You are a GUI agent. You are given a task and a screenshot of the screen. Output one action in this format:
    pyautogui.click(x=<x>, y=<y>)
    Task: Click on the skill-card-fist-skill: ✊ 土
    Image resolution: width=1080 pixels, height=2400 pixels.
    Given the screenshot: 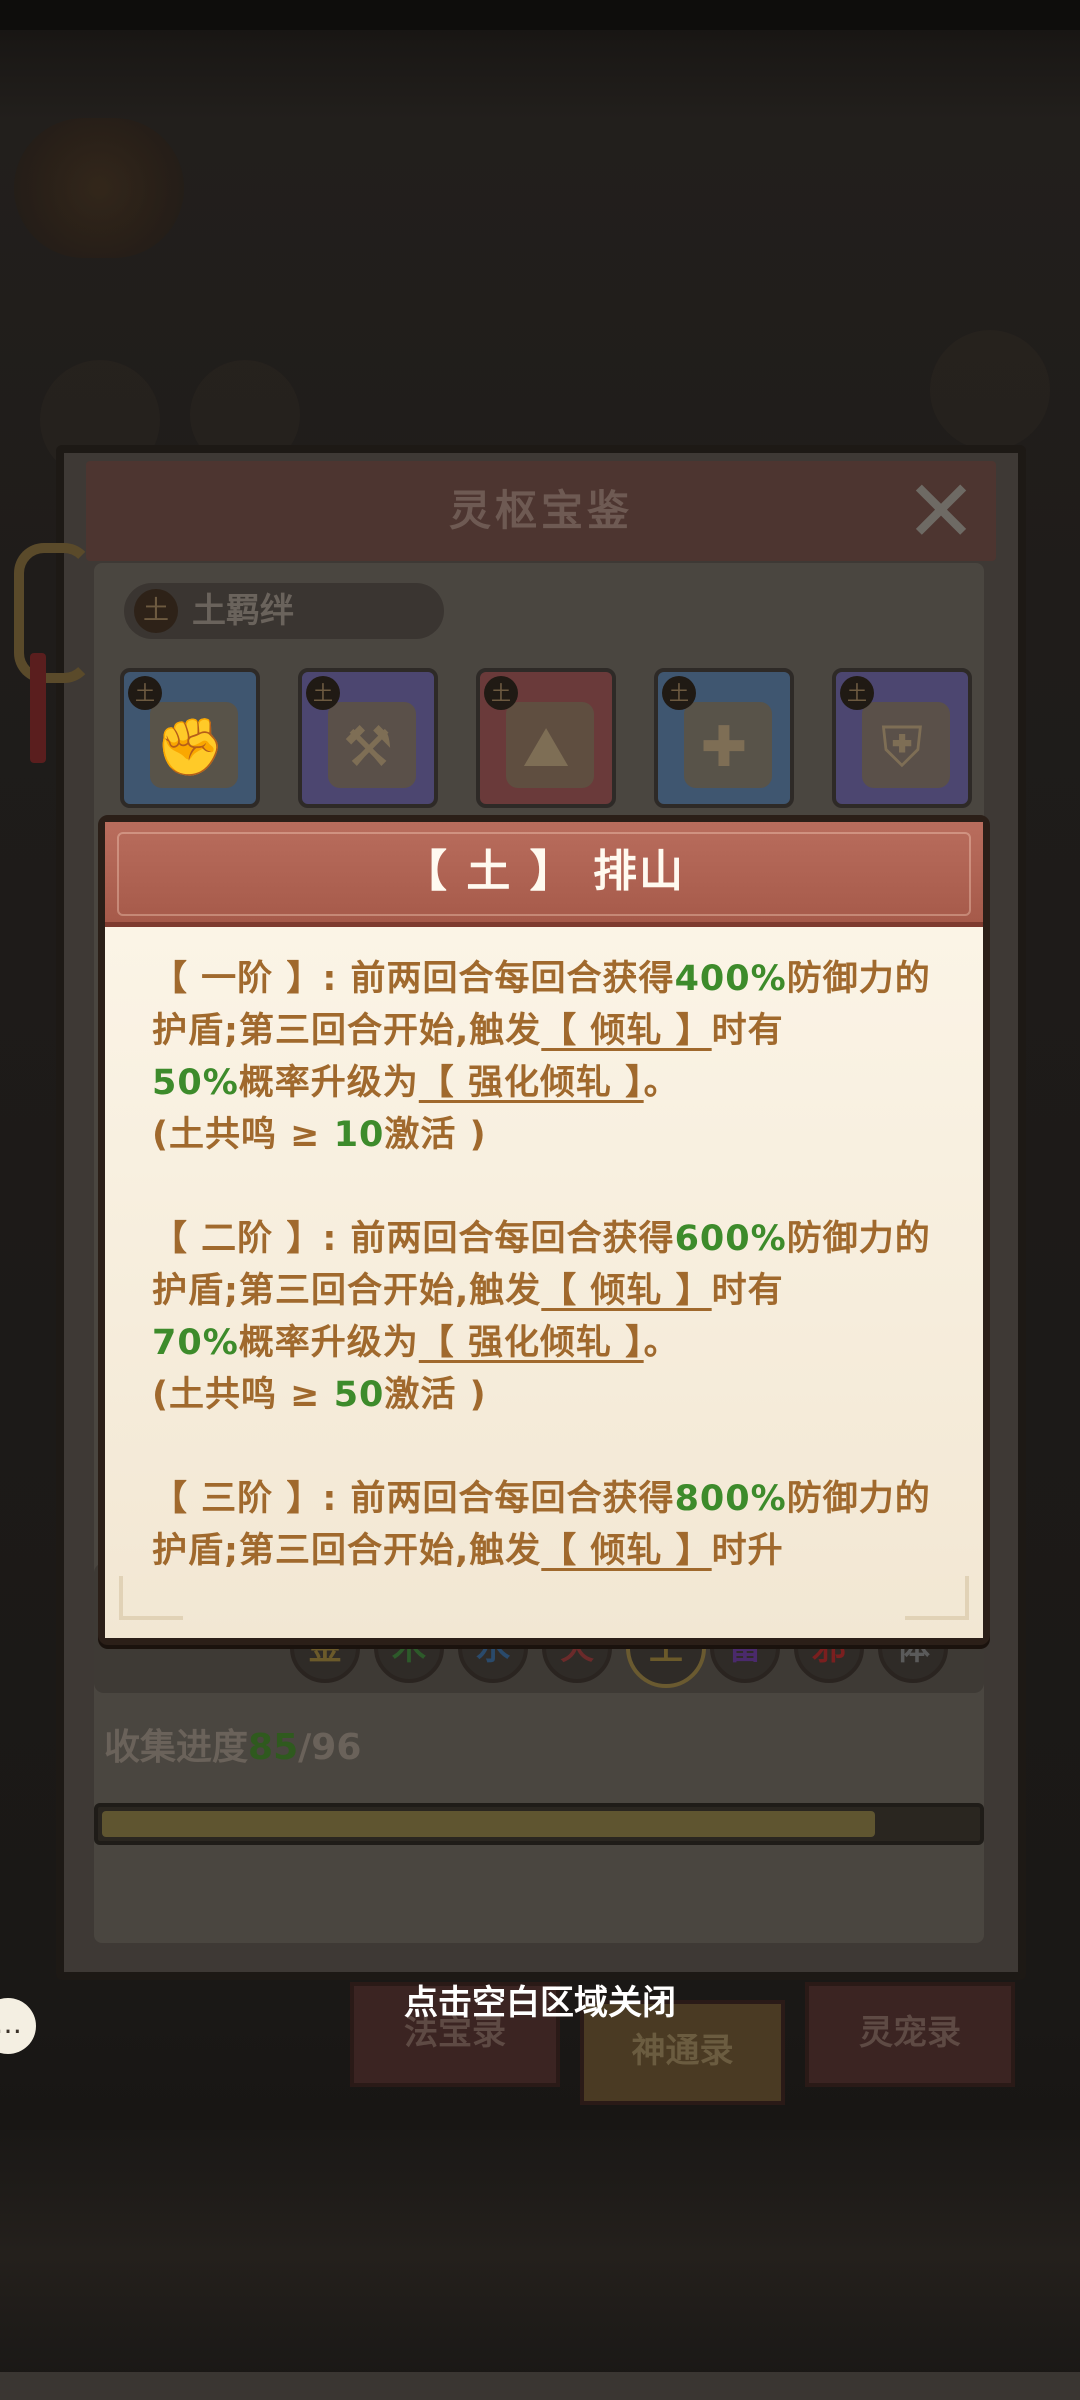 What is the action you would take?
    pyautogui.click(x=190, y=738)
    